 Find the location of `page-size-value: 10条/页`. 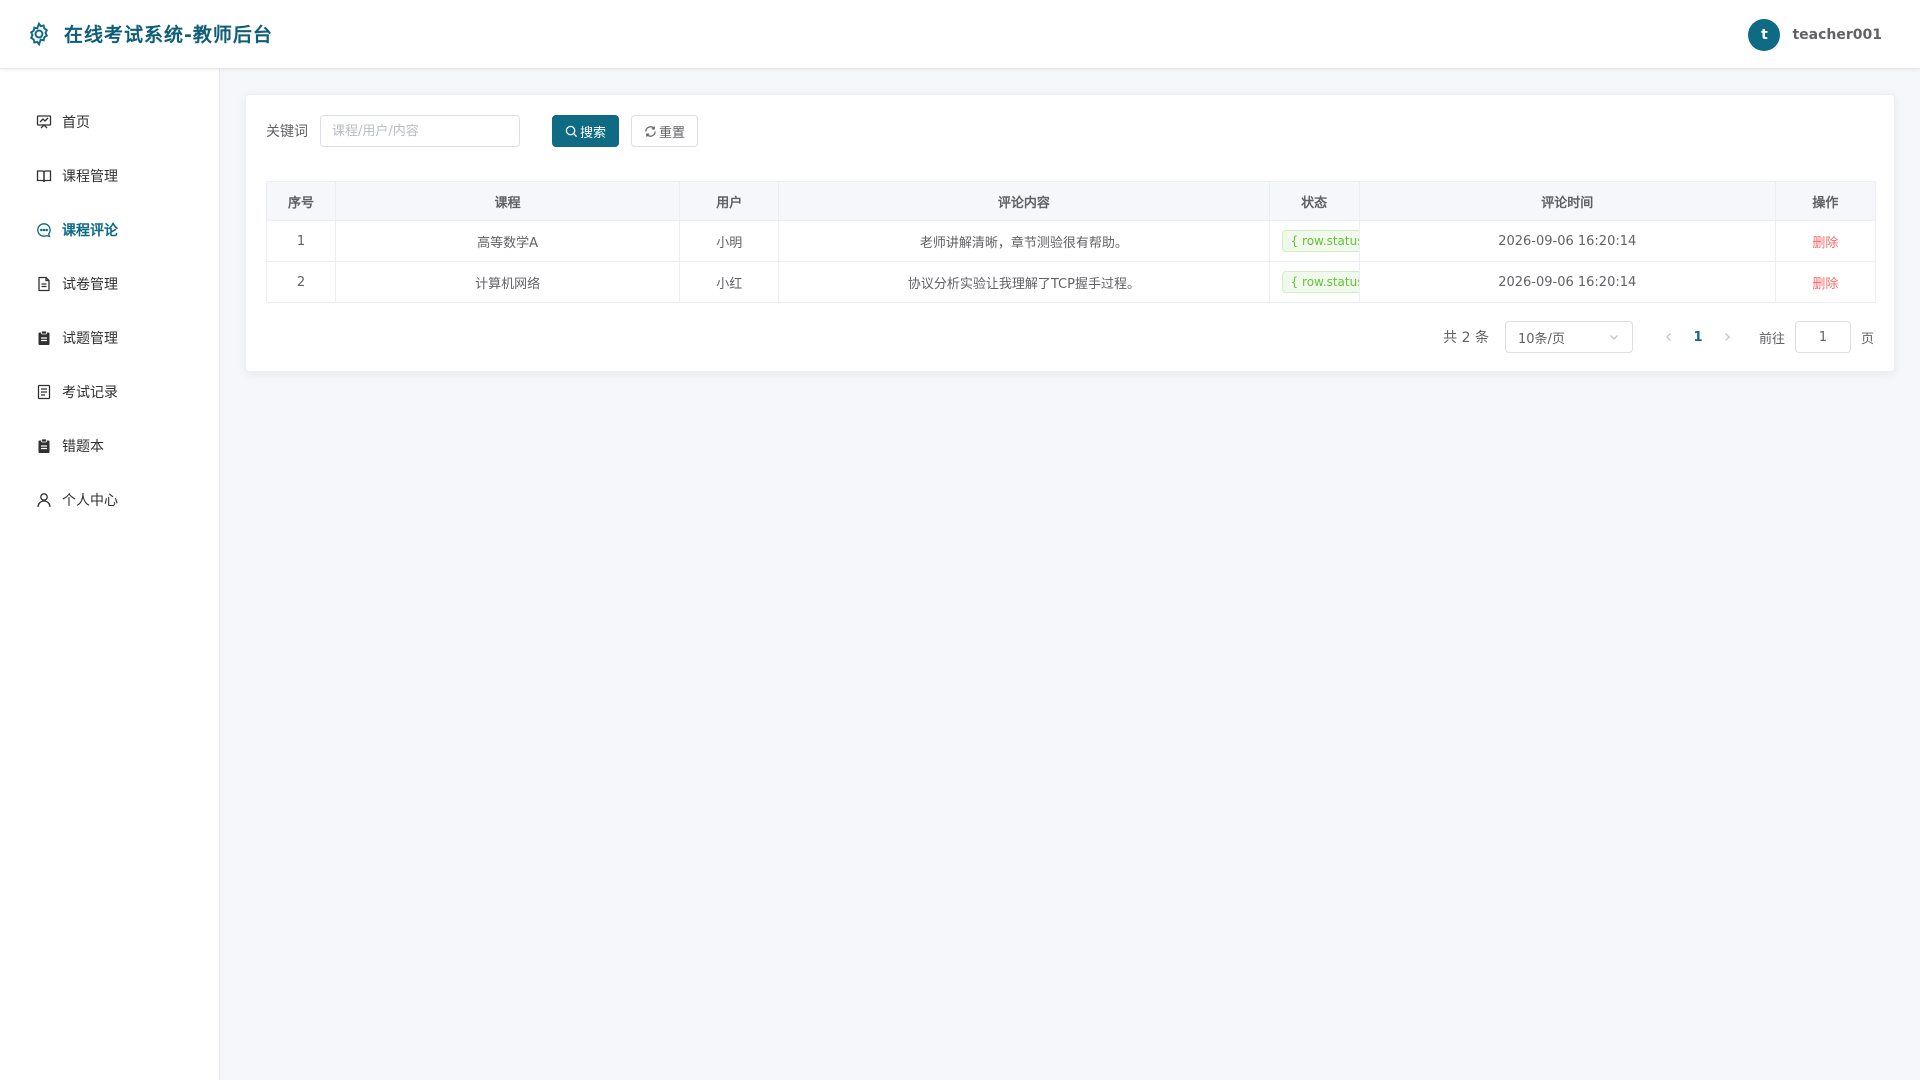

page-size-value: 10条/页 is located at coordinates (1541, 339).